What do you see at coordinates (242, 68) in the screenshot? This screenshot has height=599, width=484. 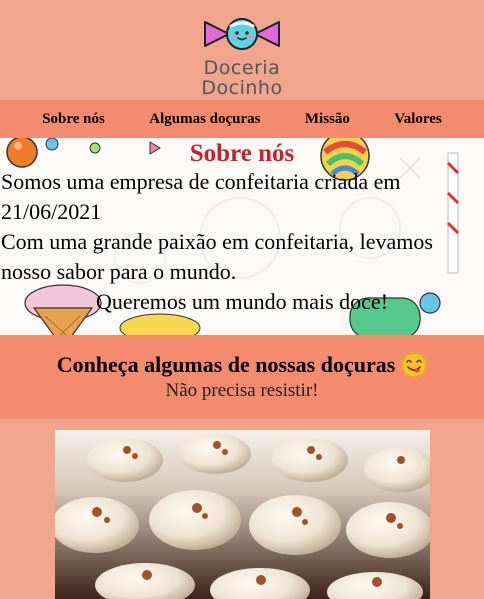 I see `brand-name-line1: Doceria` at bounding box center [242, 68].